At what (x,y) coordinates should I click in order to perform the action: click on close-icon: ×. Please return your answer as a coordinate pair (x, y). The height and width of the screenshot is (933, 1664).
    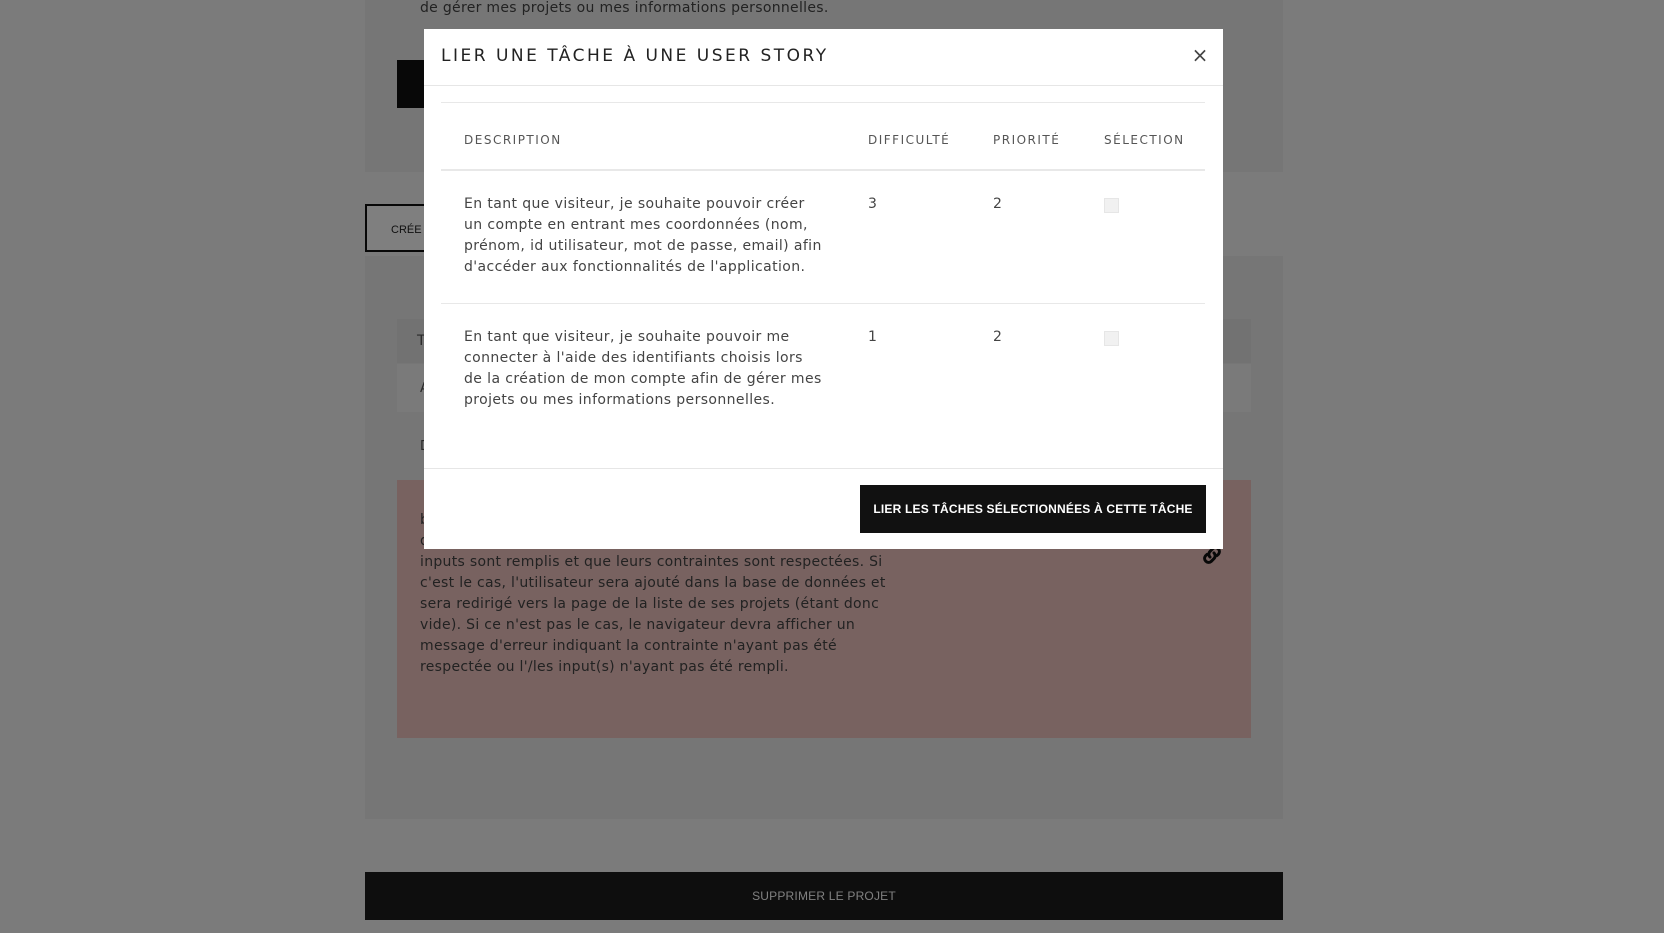
    Looking at the image, I should click on (1200, 55).